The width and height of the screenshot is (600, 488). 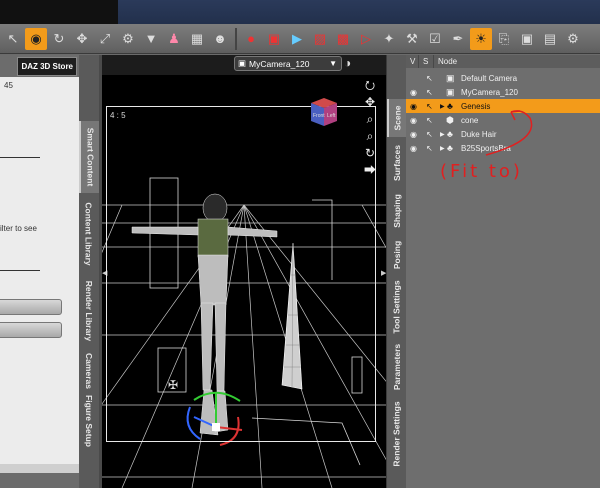 What do you see at coordinates (517, 61) in the screenshot?
I see `column-node: Node` at bounding box center [517, 61].